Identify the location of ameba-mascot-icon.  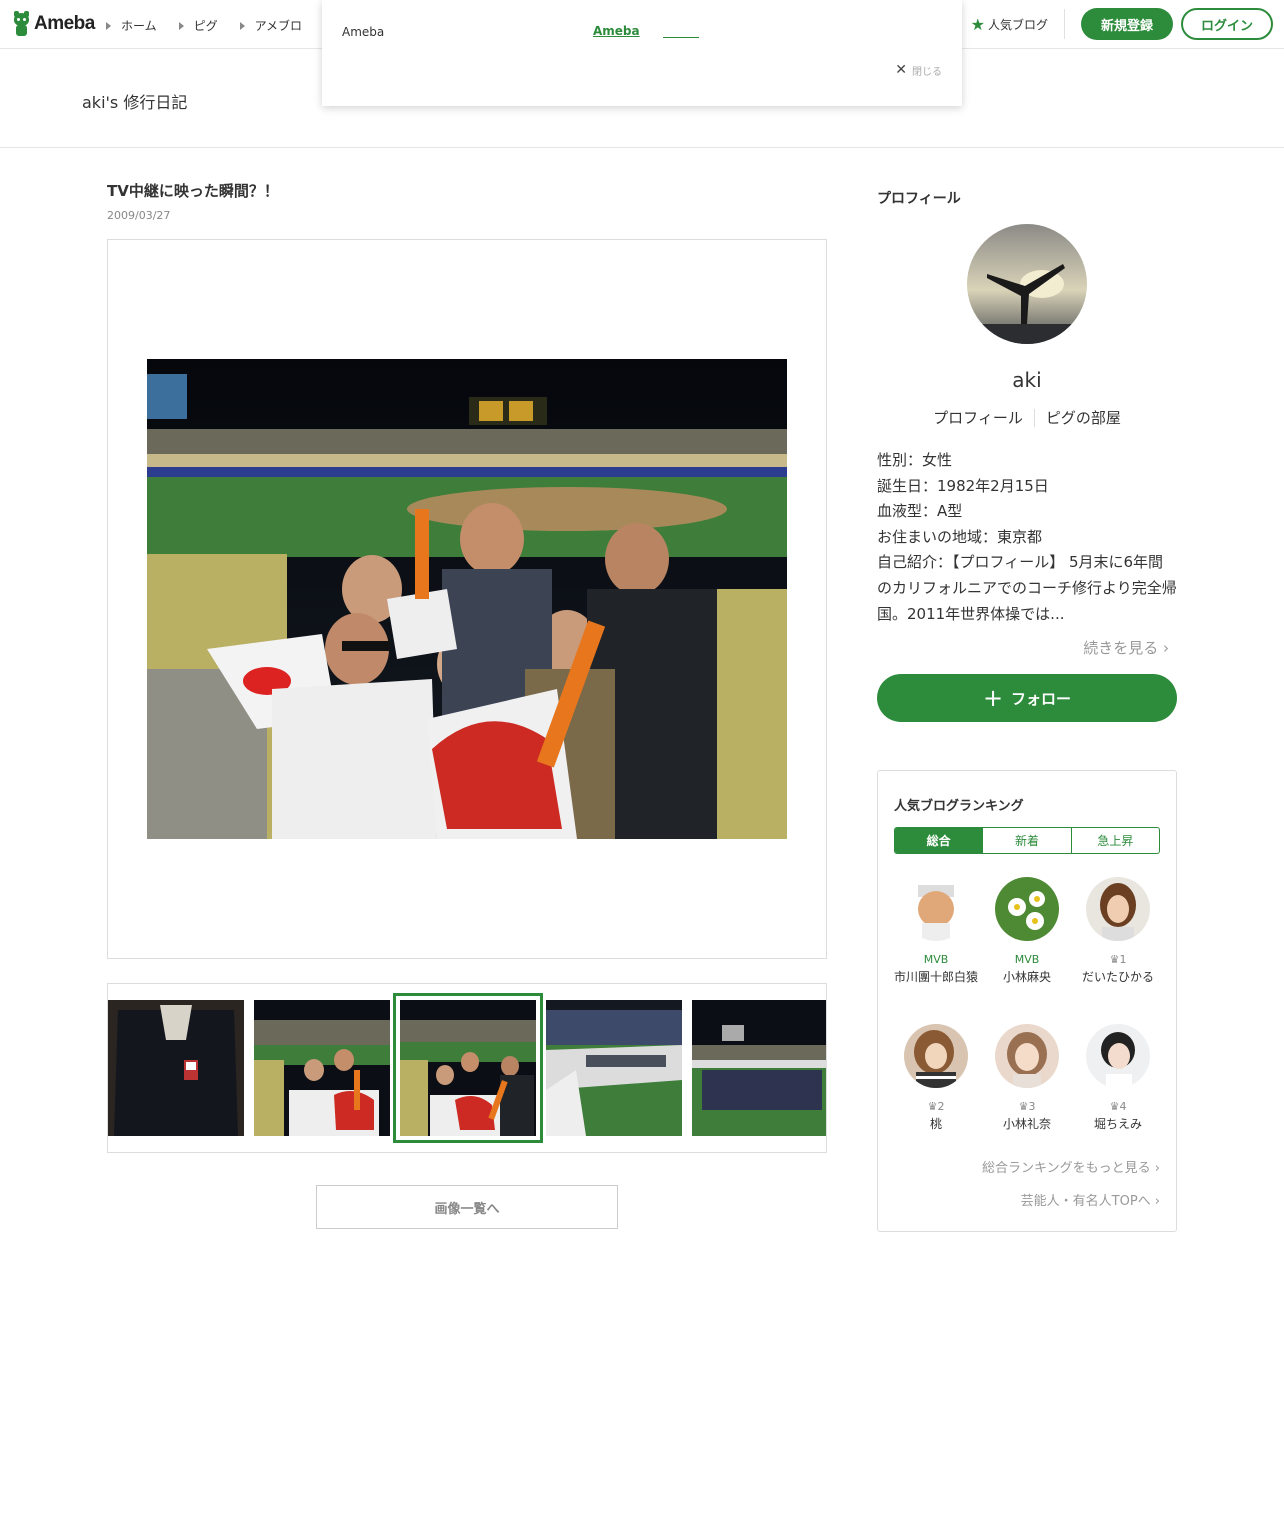
(21, 24).